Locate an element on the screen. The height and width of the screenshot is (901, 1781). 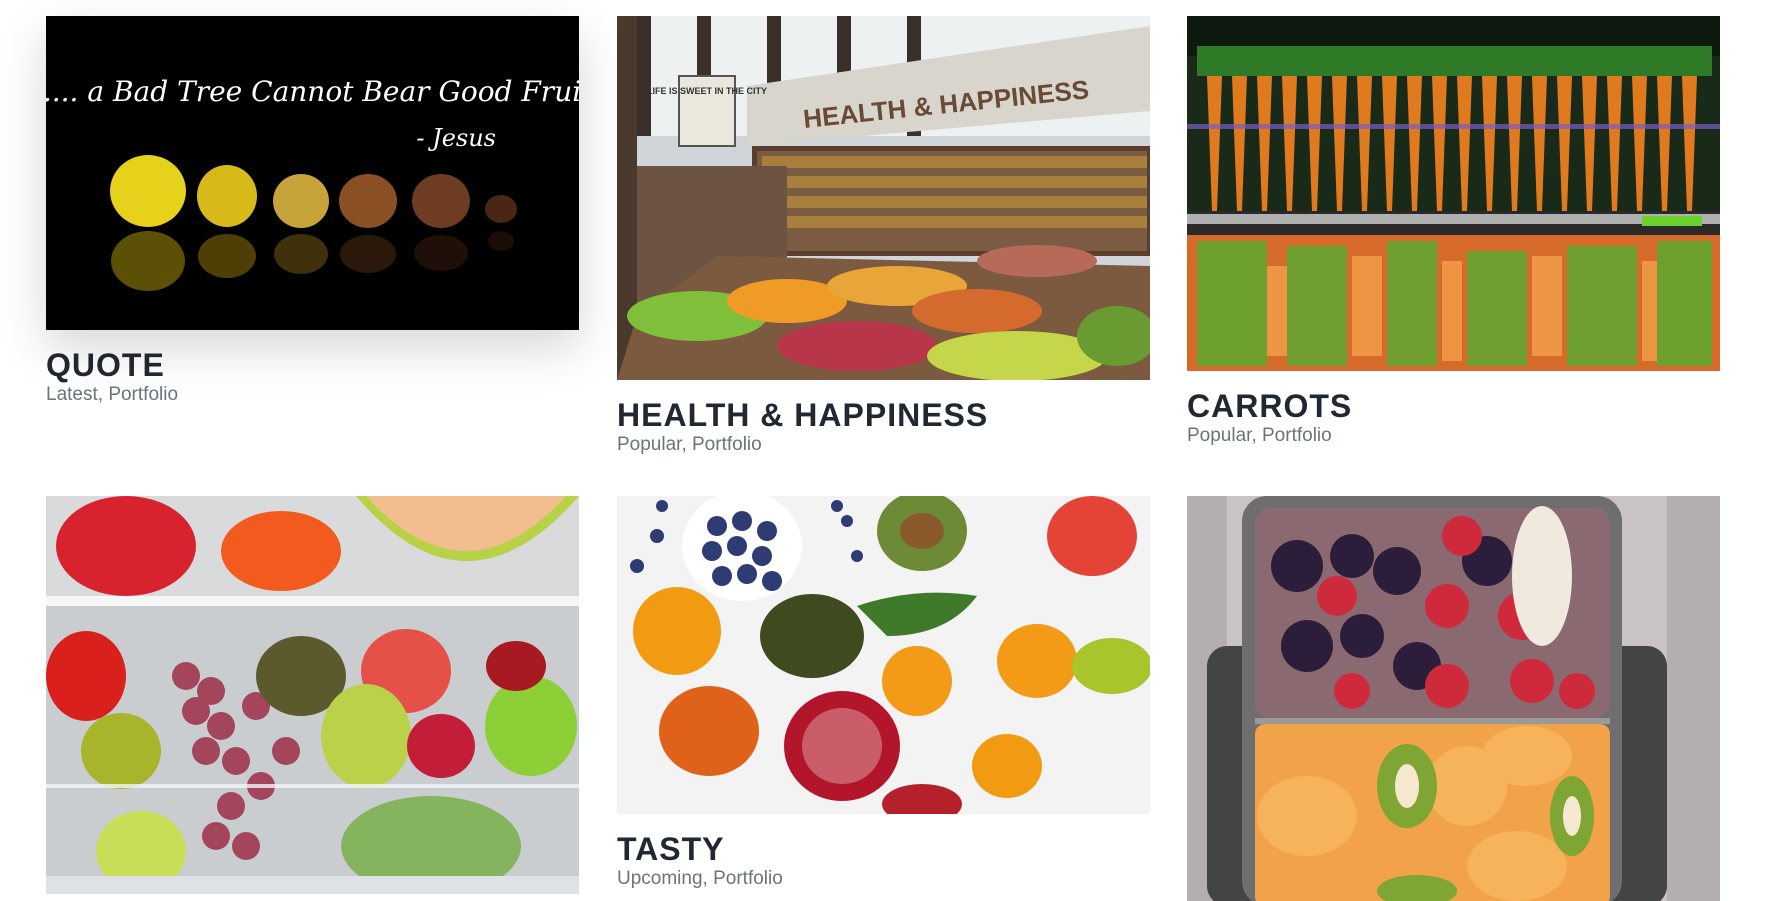
card-categories: Upcoming, Portfolio is located at coordinates (883, 879).